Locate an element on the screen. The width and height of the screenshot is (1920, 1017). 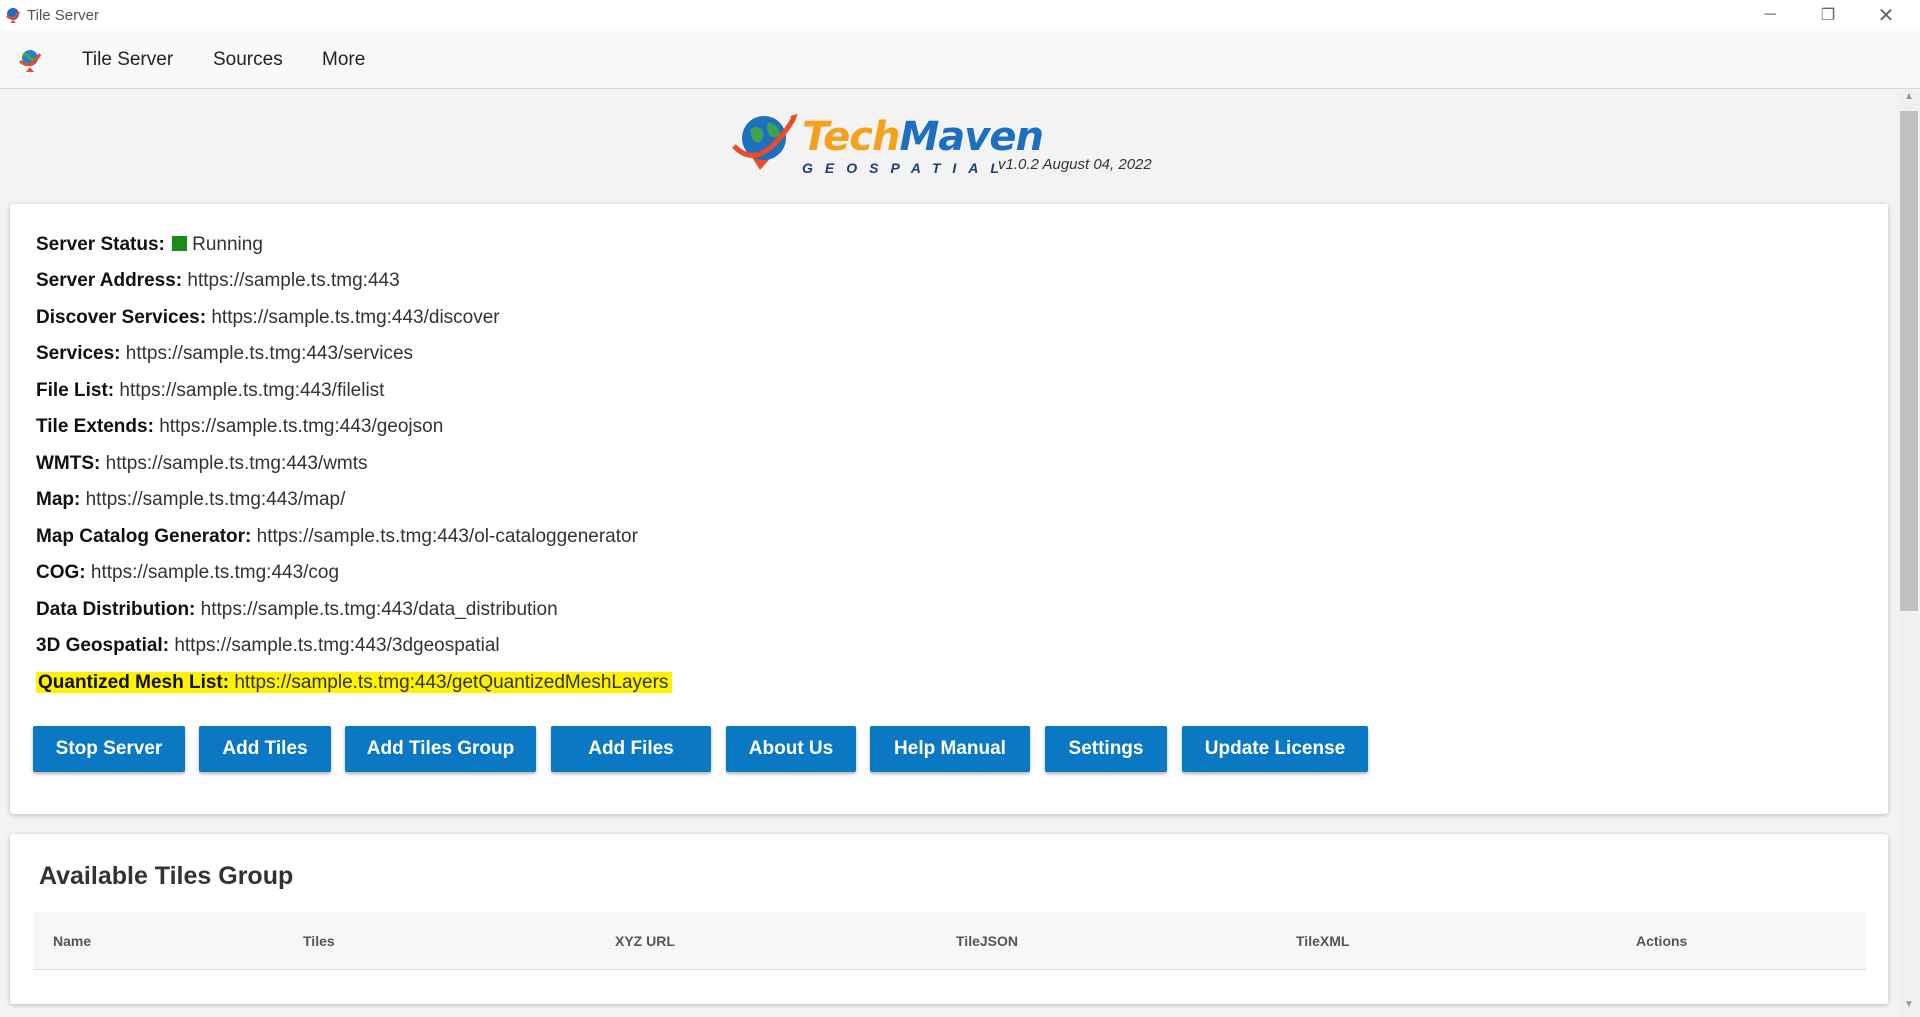
info-link: https://sample.ts.tmg:443/wmts is located at coordinates (237, 463).